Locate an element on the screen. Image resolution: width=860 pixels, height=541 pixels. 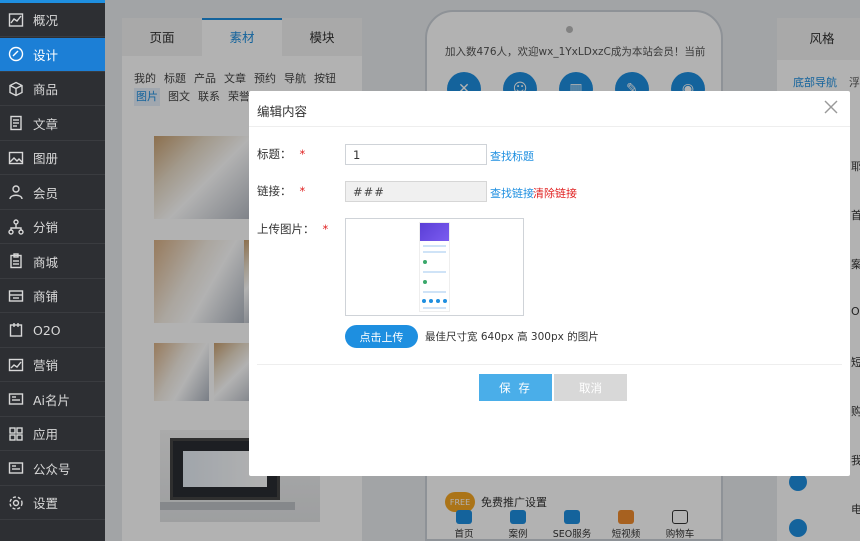
clipboard-icon is located at coordinates (16, 261).